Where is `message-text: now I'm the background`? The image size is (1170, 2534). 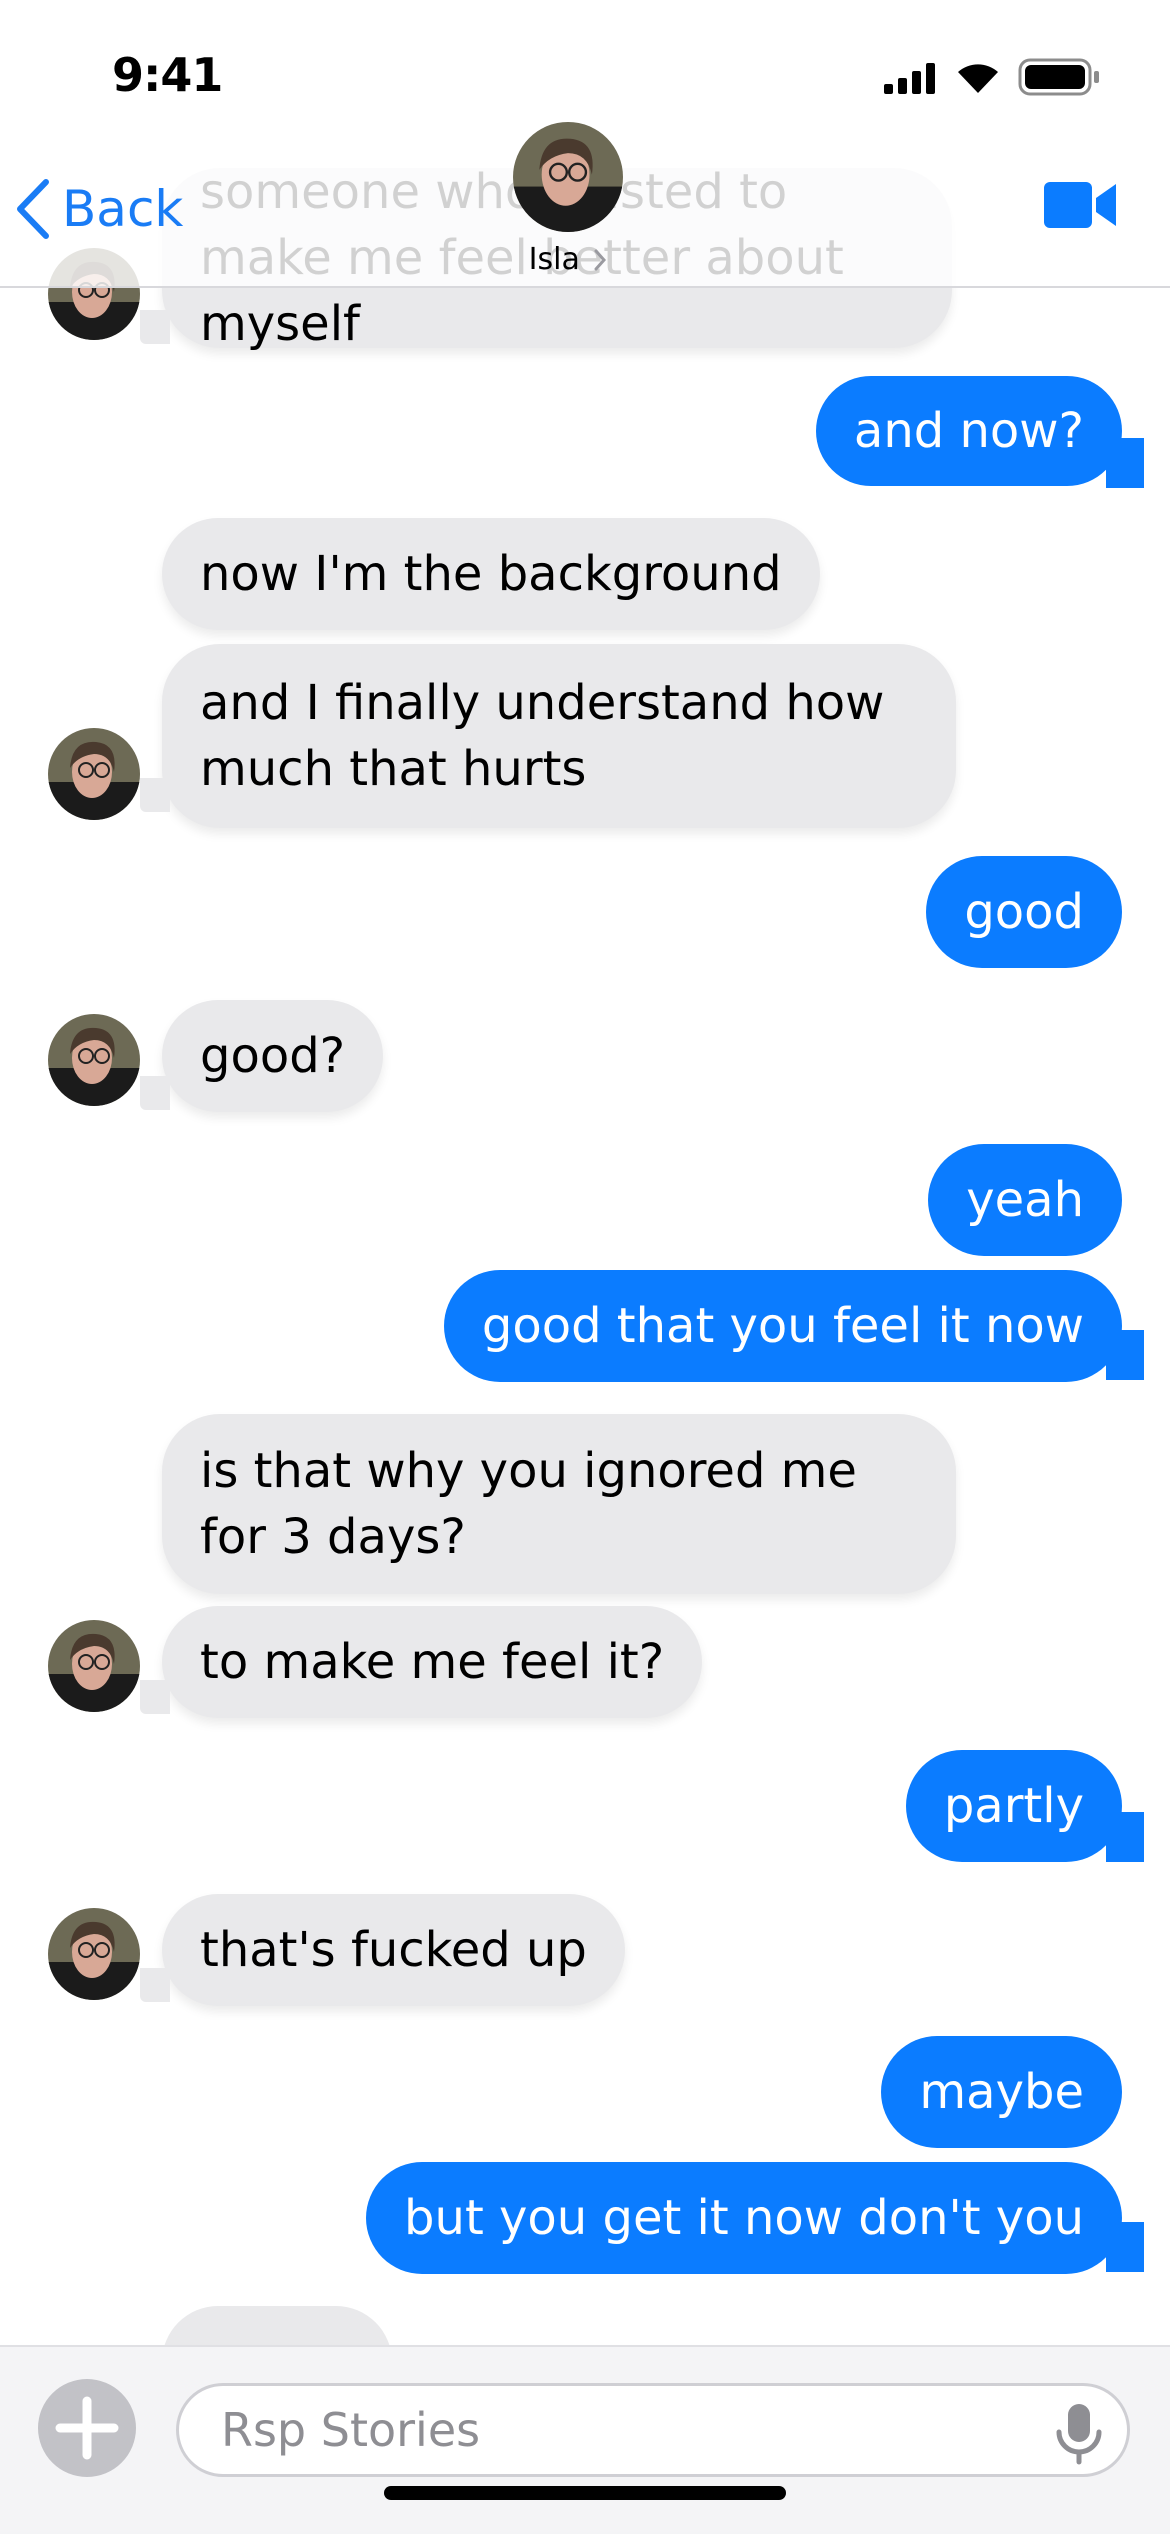
message-text: now I'm the background is located at coordinates (491, 574).